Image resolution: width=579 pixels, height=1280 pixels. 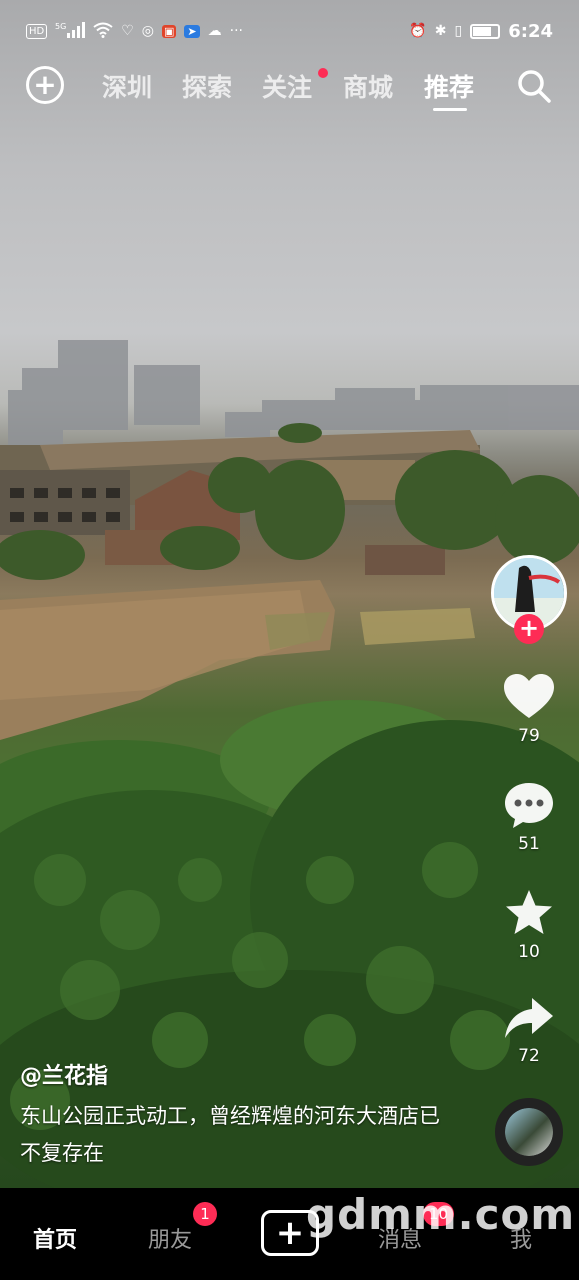 I want to click on bluetooth-icon: ✱, so click(x=440, y=31).